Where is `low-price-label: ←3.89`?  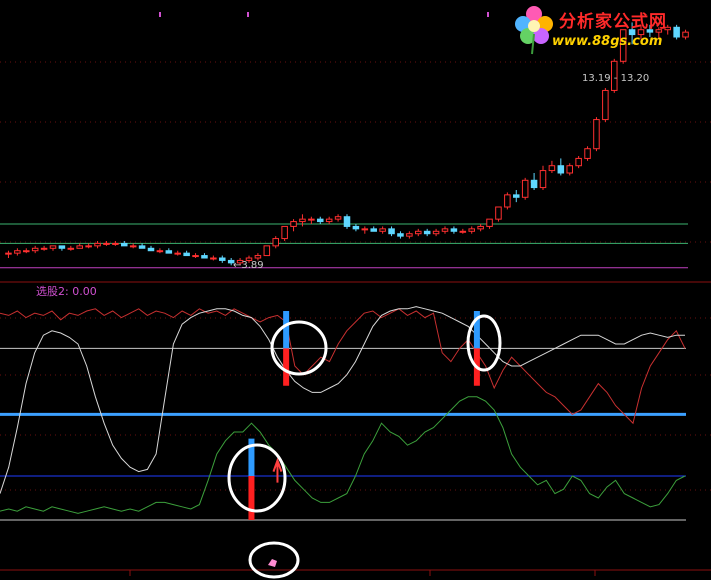 low-price-label: ←3.89 is located at coordinates (248, 265).